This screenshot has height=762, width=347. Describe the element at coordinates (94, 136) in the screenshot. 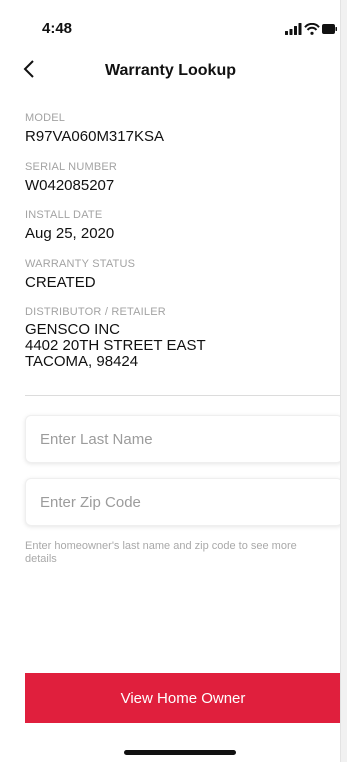

I see `model-value: R97VA060M317KSA` at that location.